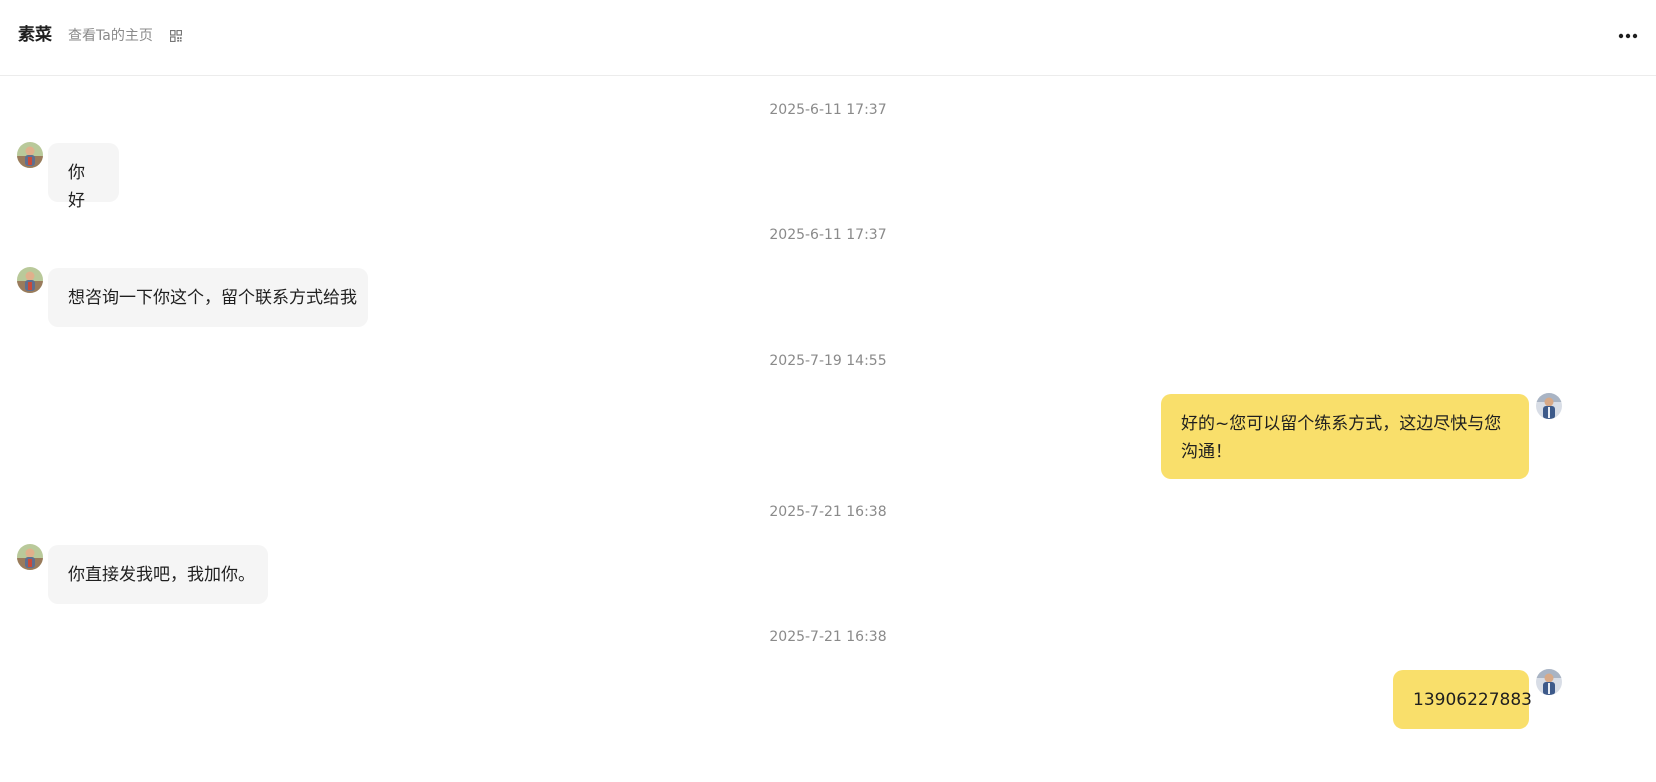 The image size is (1656, 782). Describe the element at coordinates (1628, 36) in the screenshot. I see `more-options-icon` at that location.